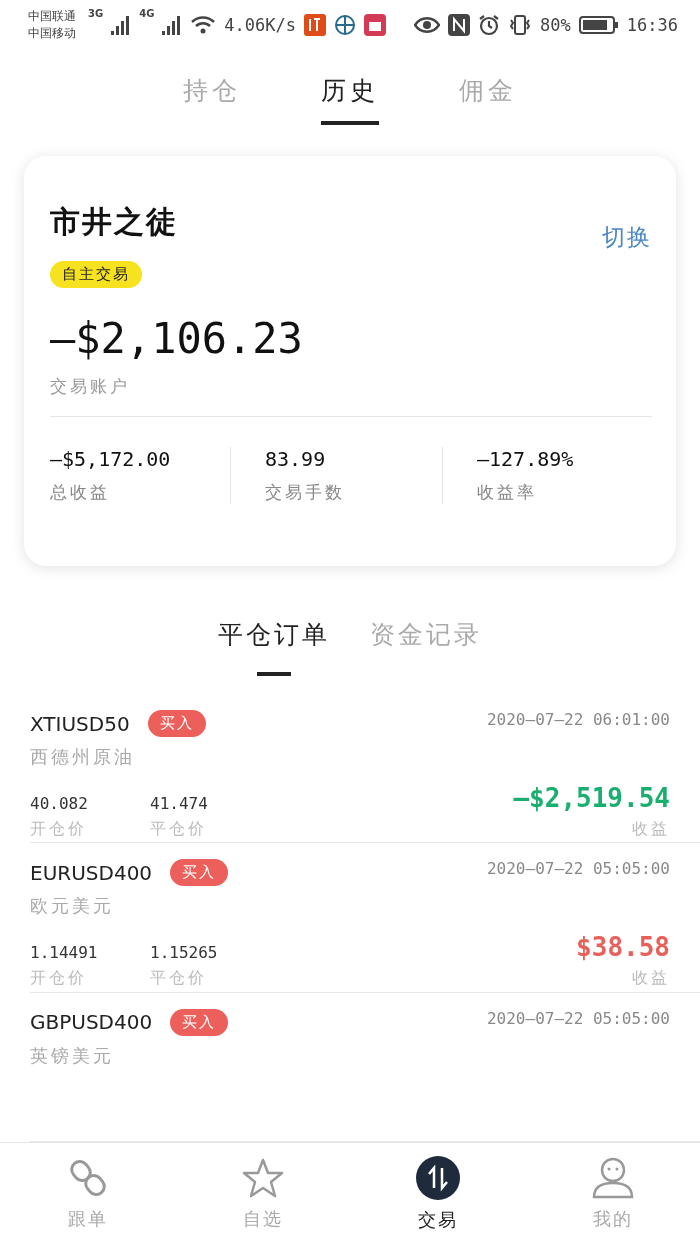  Describe the element at coordinates (52, 16) in the screenshot. I see `carrier-name: 中国联通` at that location.